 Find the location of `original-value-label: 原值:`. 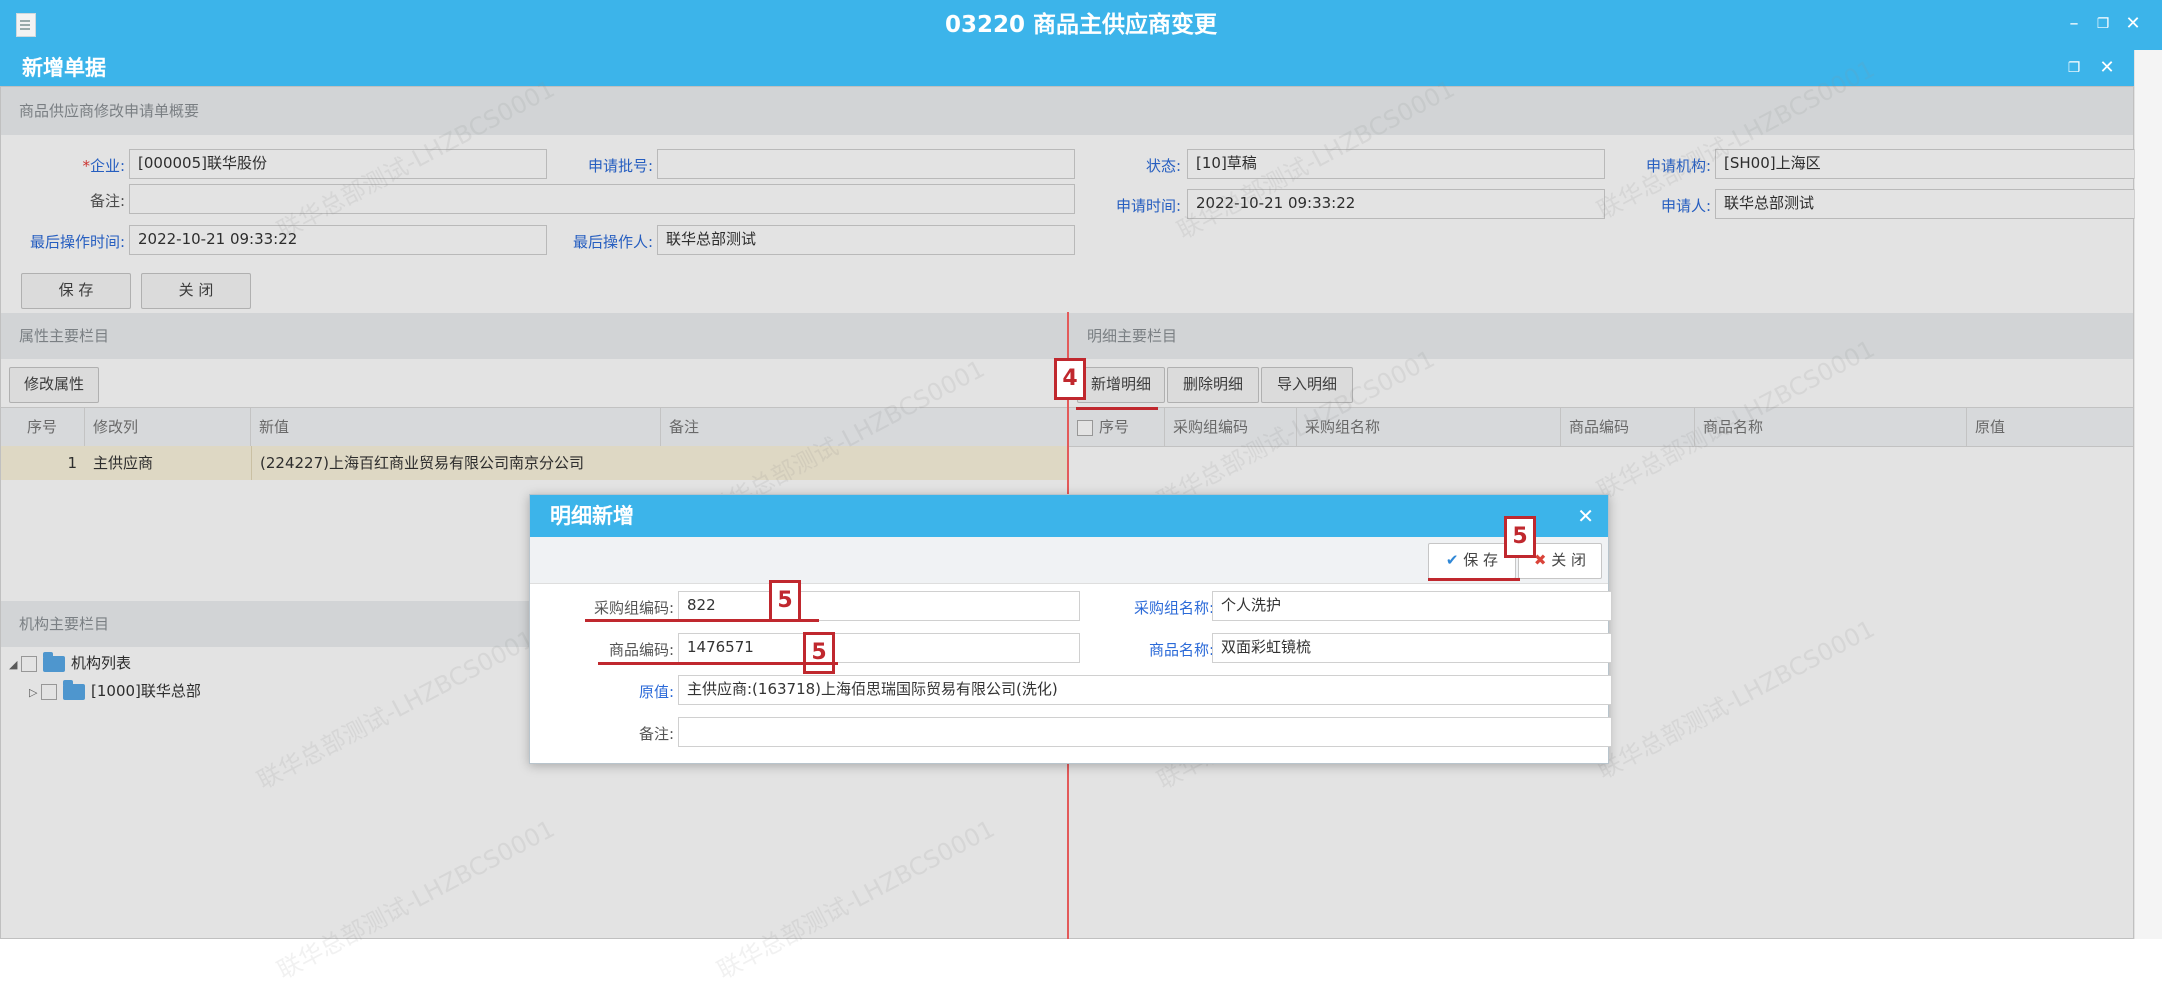

original-value-label: 原值: is located at coordinates (656, 692).